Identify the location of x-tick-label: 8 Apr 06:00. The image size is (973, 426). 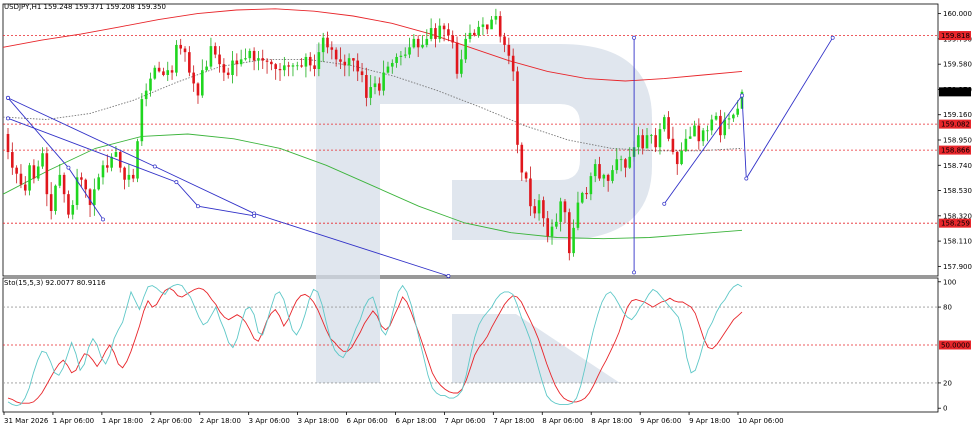
(562, 421).